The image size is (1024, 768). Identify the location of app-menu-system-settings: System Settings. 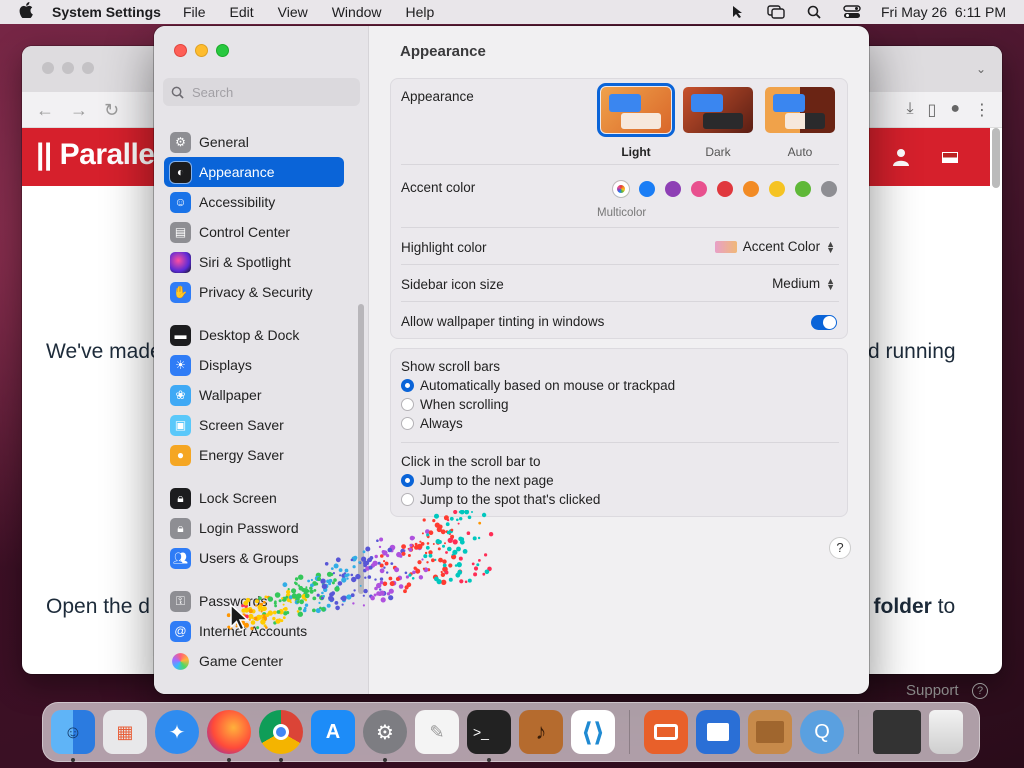
(106, 12).